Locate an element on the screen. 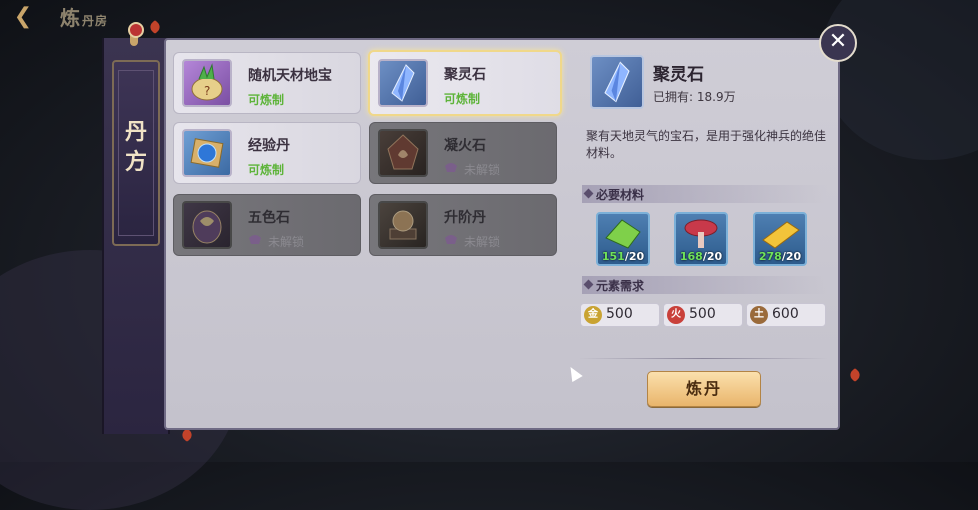 Image resolution: width=978 pixels, height=510 pixels. recipe-card: 经验丹 可炼制 is located at coordinates (267, 153).